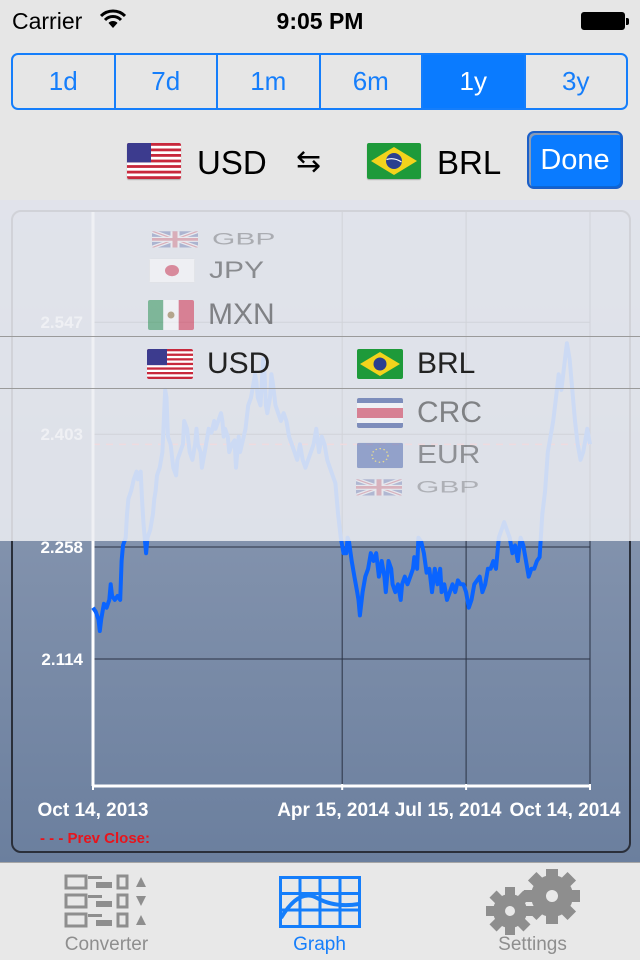  I want to click on picker-left-item-jpy: JPY, so click(206, 270).